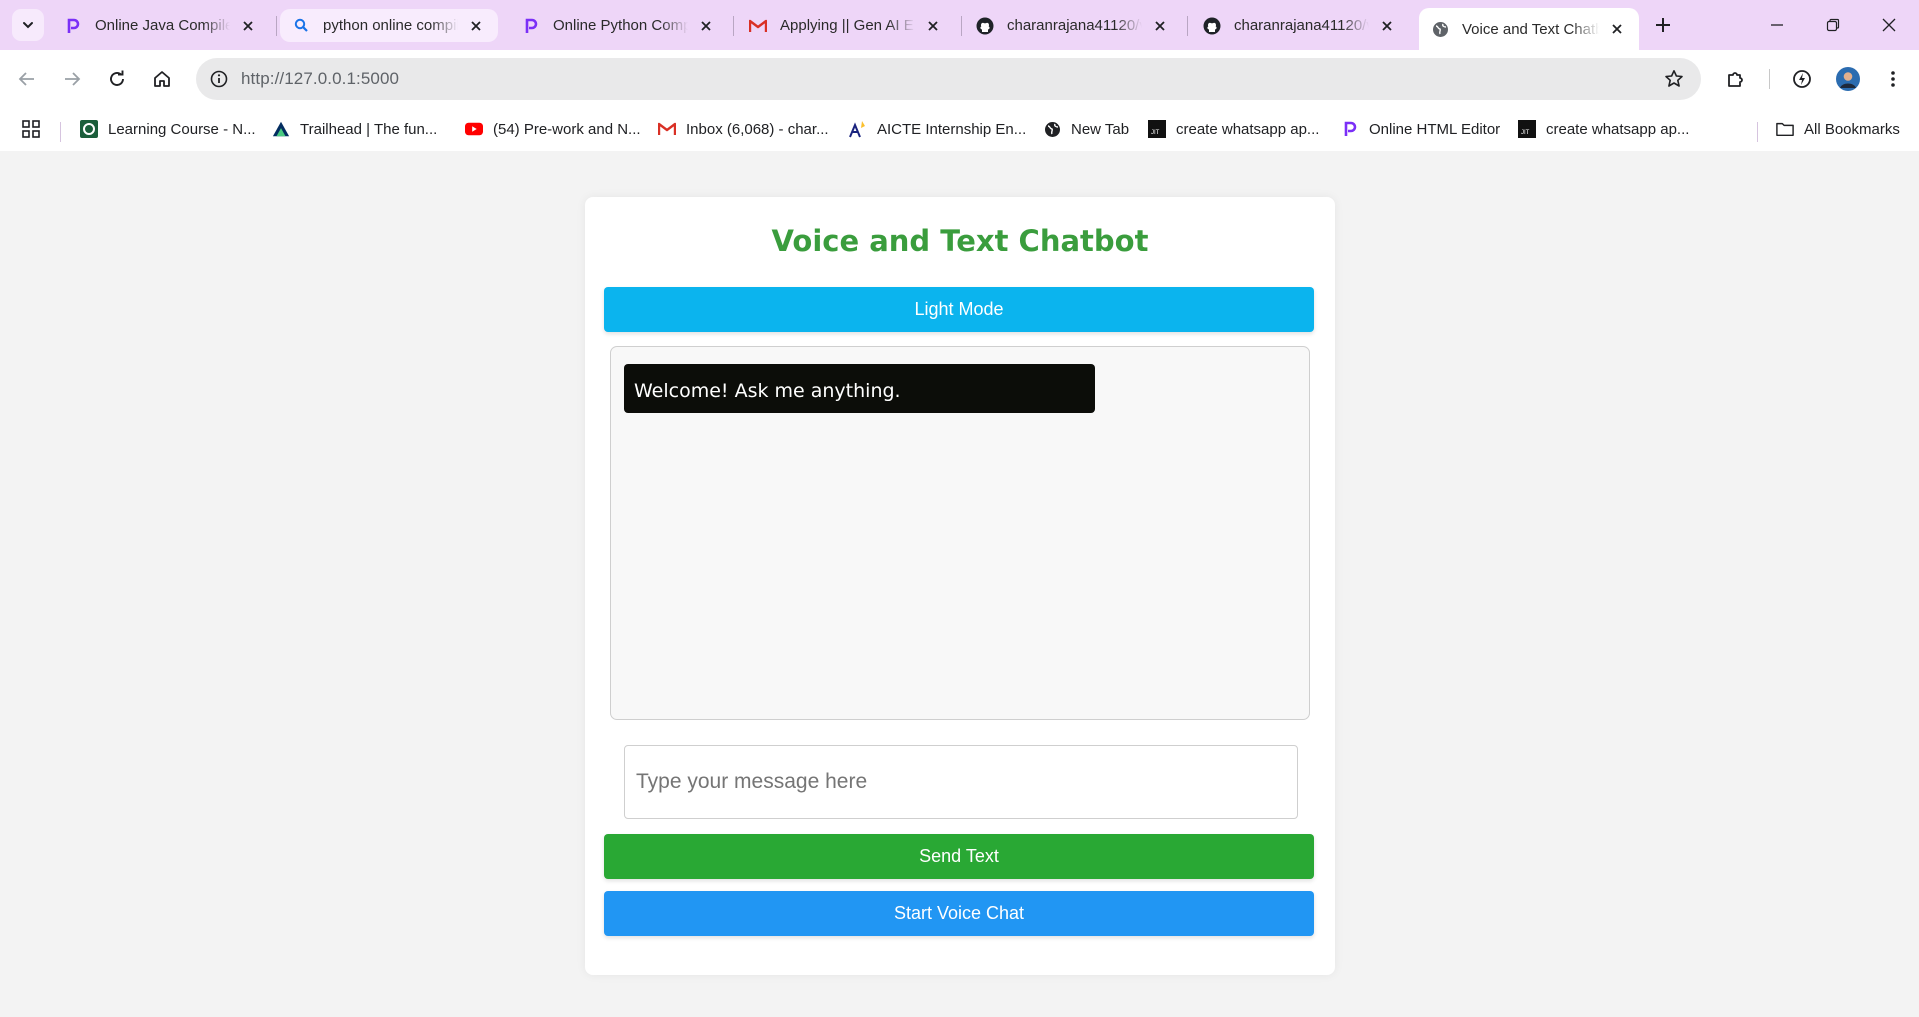 This screenshot has width=1919, height=1017. I want to click on tab-title: Online Python Compiler, so click(620, 25).